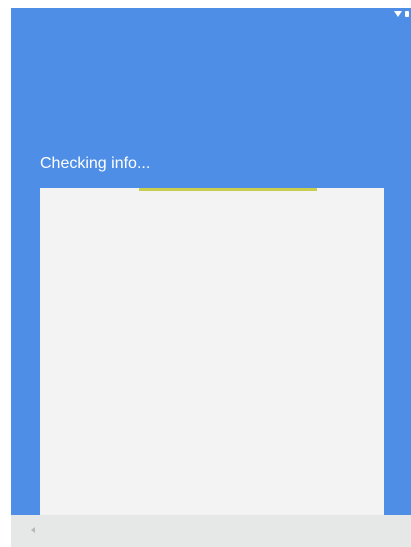 The height and width of the screenshot is (547, 411). Describe the element at coordinates (33, 530) in the screenshot. I see `back-icon` at that location.